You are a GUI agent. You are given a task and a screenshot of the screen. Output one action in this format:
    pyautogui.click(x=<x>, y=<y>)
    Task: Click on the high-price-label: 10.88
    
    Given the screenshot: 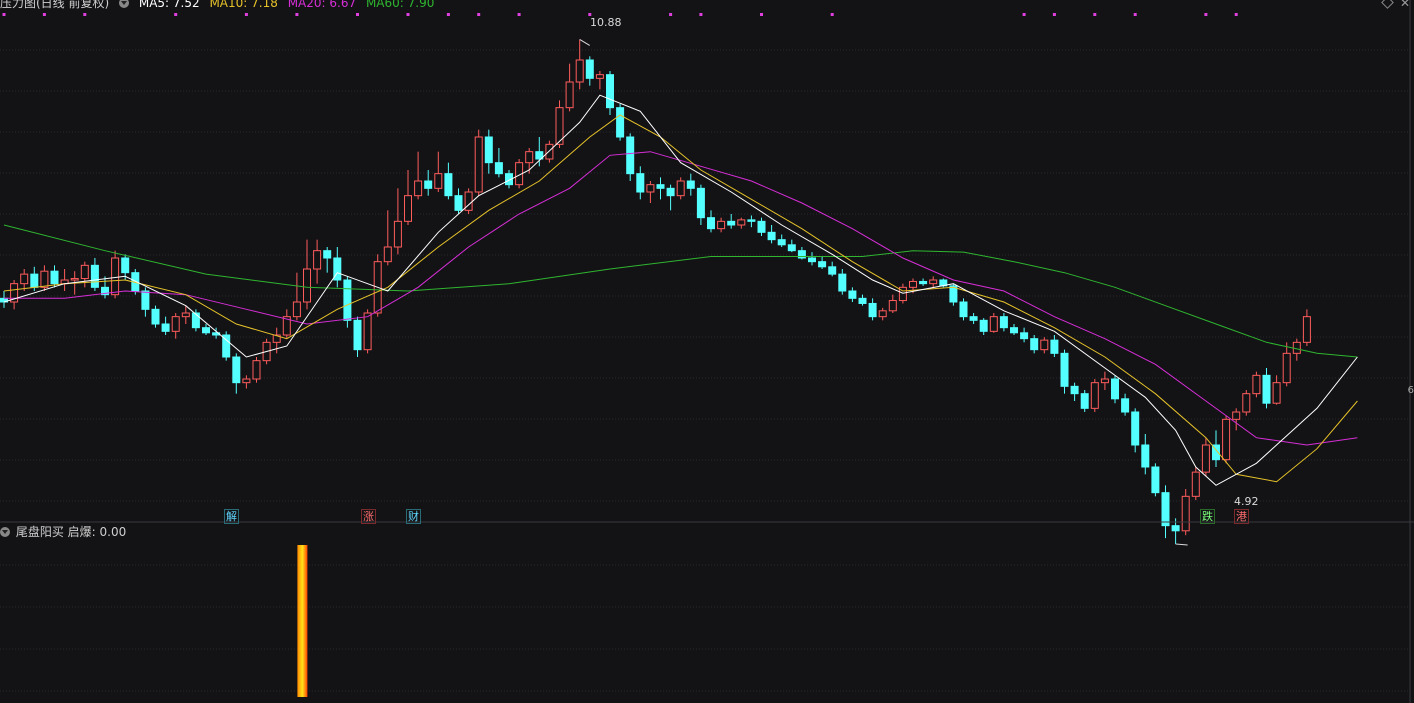 What is the action you would take?
    pyautogui.click(x=606, y=22)
    